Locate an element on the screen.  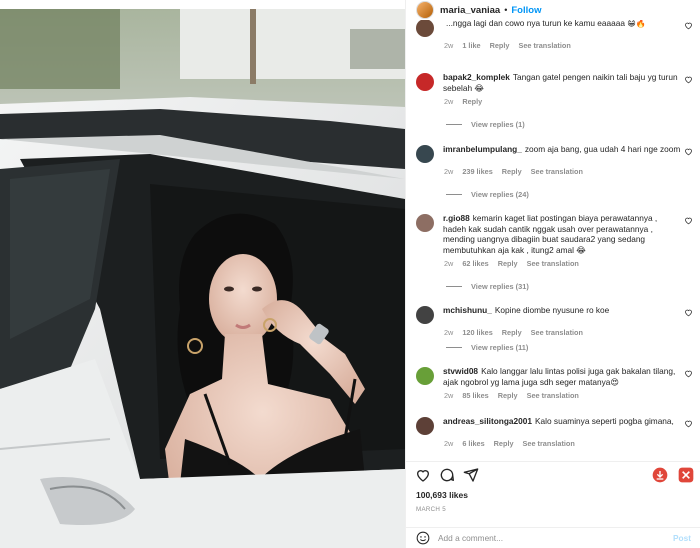
follow-button: Follow is located at coordinates (526, 10).